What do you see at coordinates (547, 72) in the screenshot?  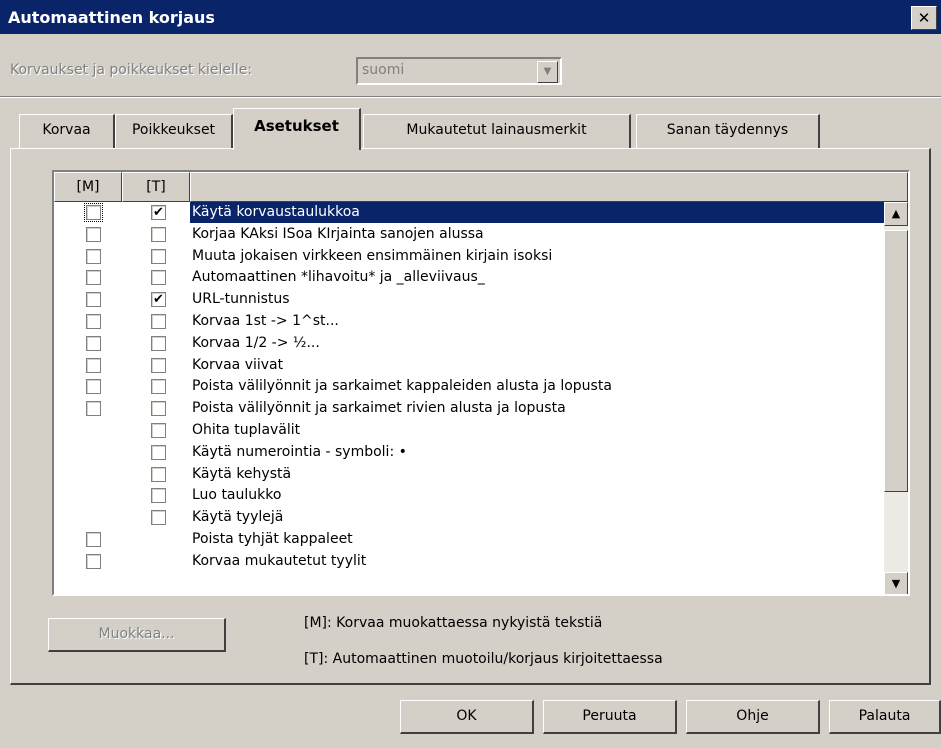 I see `chevron-down-icon: ▼` at bounding box center [547, 72].